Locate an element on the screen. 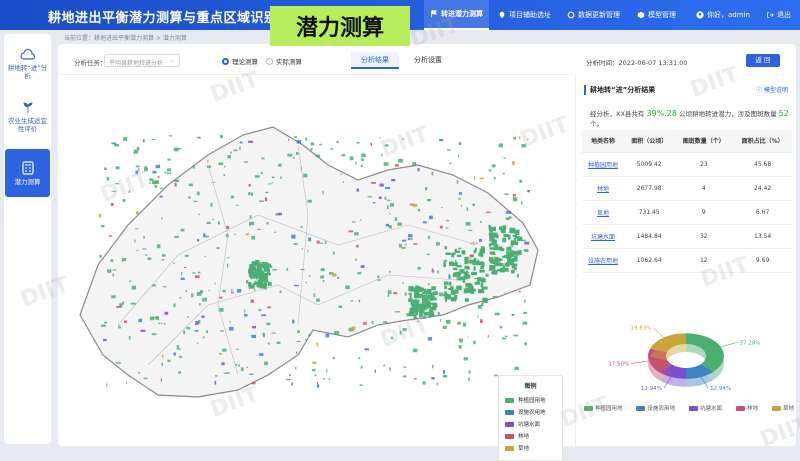  legend-label: 设施农用地 is located at coordinates (532, 413).